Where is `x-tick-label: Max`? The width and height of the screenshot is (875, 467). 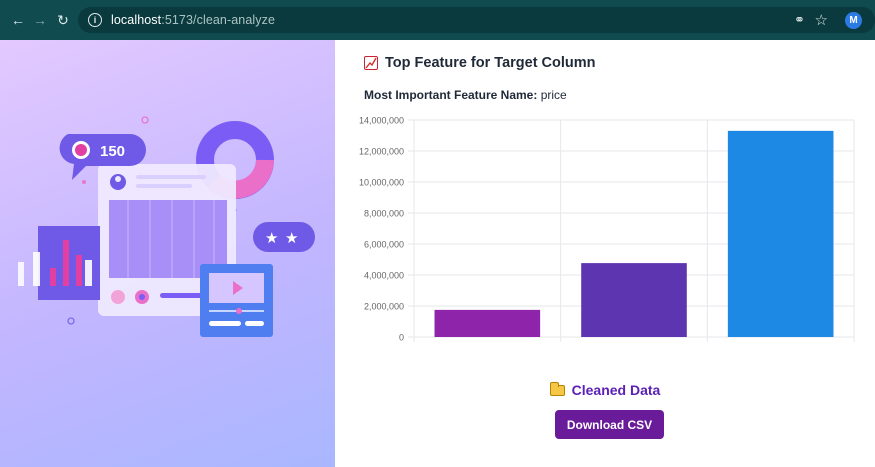 x-tick-label: Max is located at coordinates (781, 345).